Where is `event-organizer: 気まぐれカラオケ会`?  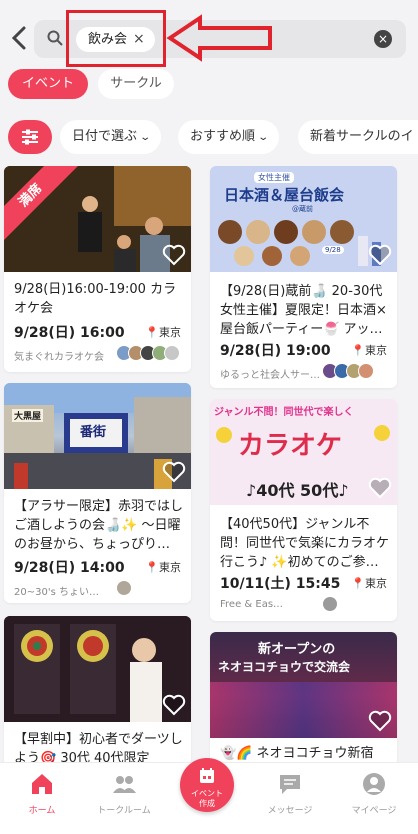 event-organizer: 気まぐれカラオケ会 is located at coordinates (59, 357).